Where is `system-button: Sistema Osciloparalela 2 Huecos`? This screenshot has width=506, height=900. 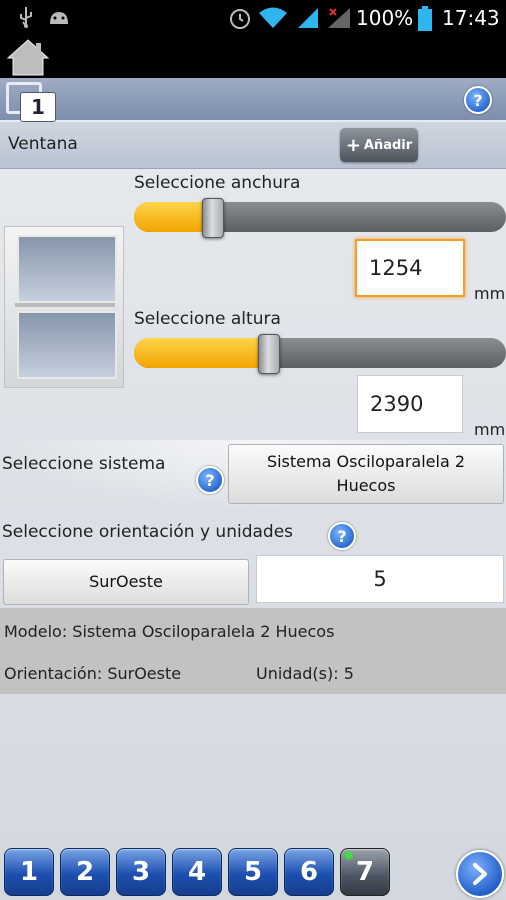
system-button: Sistema Osciloparalela 2 Huecos is located at coordinates (366, 474).